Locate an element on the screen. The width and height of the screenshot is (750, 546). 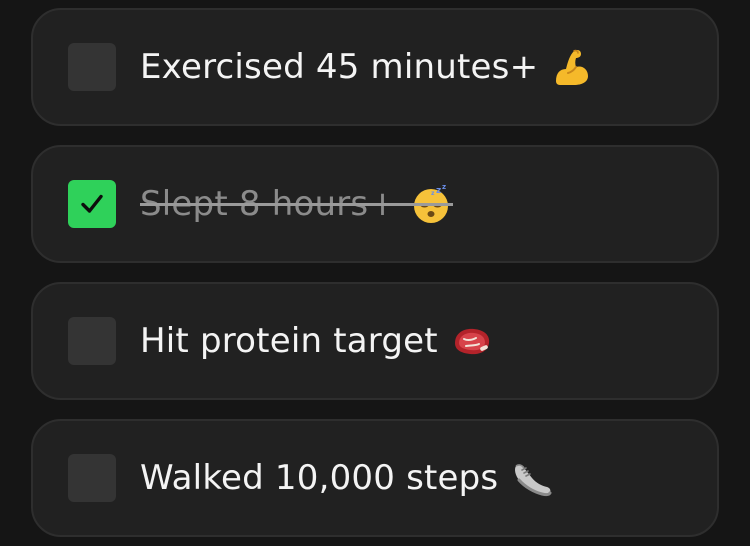
strikethrough-line is located at coordinates (296, 204).